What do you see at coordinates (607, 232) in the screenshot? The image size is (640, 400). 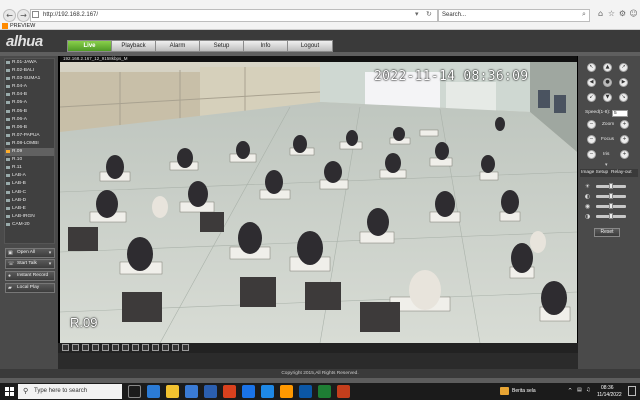 I see `reset-button: Reset` at bounding box center [607, 232].